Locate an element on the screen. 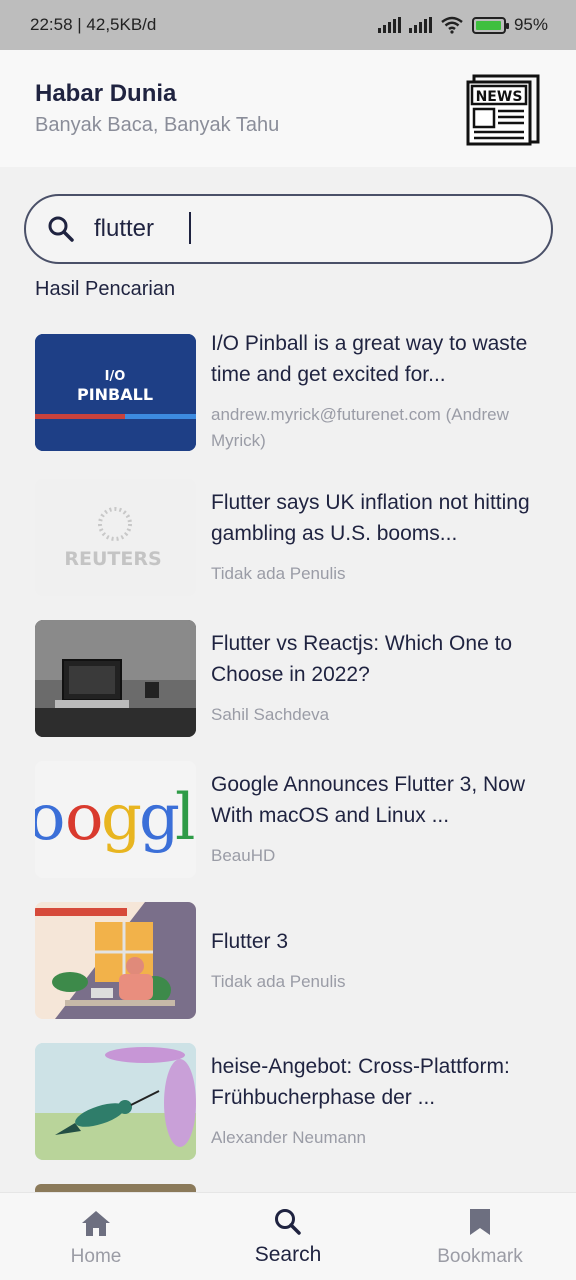 This screenshot has width=576, height=1280. google-image: o o g g l is located at coordinates (115, 819).